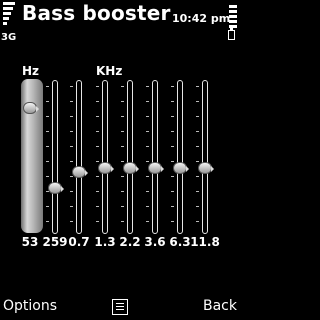  What do you see at coordinates (220, 306) in the screenshot?
I see `back-softkey: Back` at bounding box center [220, 306].